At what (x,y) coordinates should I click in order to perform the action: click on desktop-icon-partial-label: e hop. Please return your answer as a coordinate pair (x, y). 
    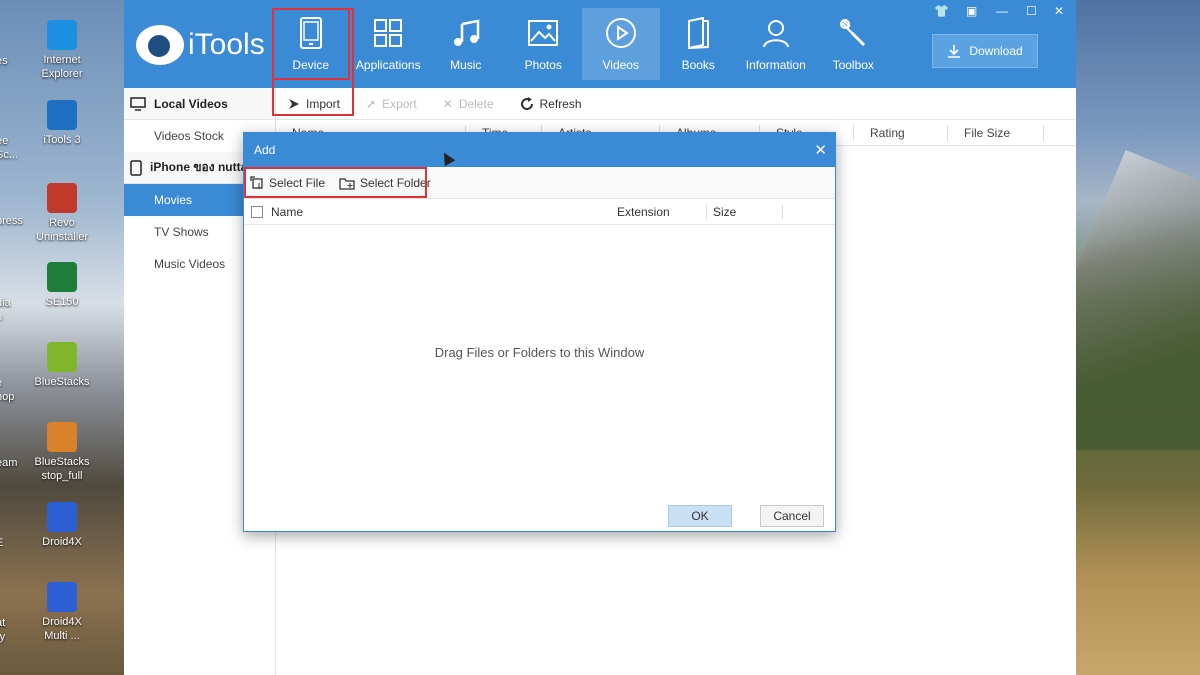
    Looking at the image, I should click on (7, 390).